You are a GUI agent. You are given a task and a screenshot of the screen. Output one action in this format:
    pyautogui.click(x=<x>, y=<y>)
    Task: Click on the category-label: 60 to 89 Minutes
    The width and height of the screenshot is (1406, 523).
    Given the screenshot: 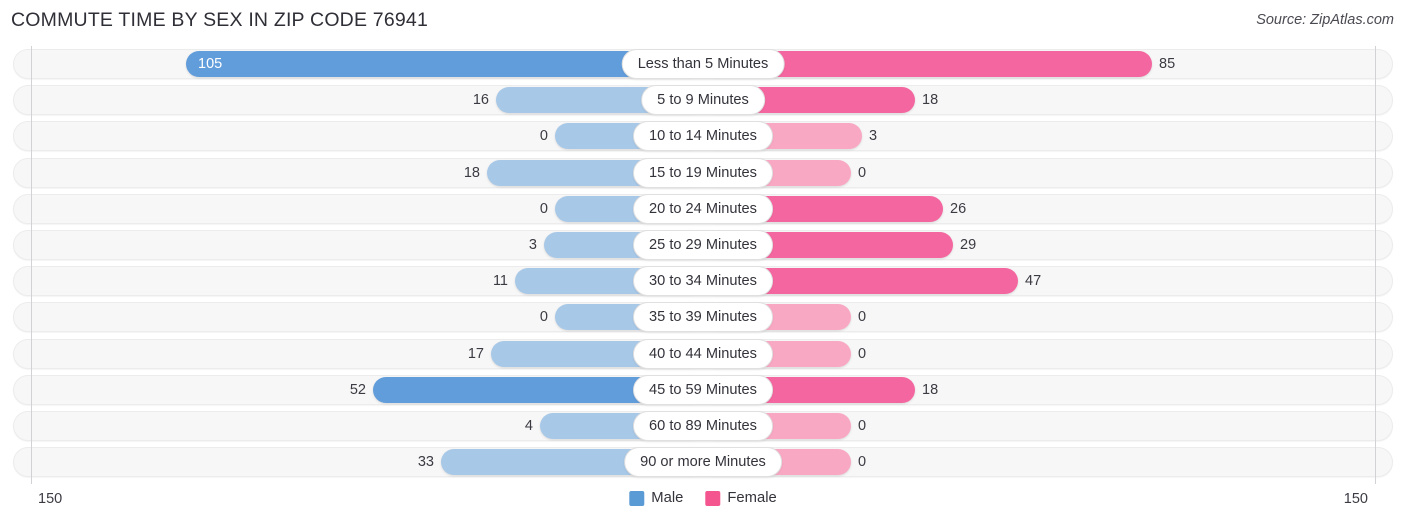 What is the action you would take?
    pyautogui.click(x=703, y=425)
    